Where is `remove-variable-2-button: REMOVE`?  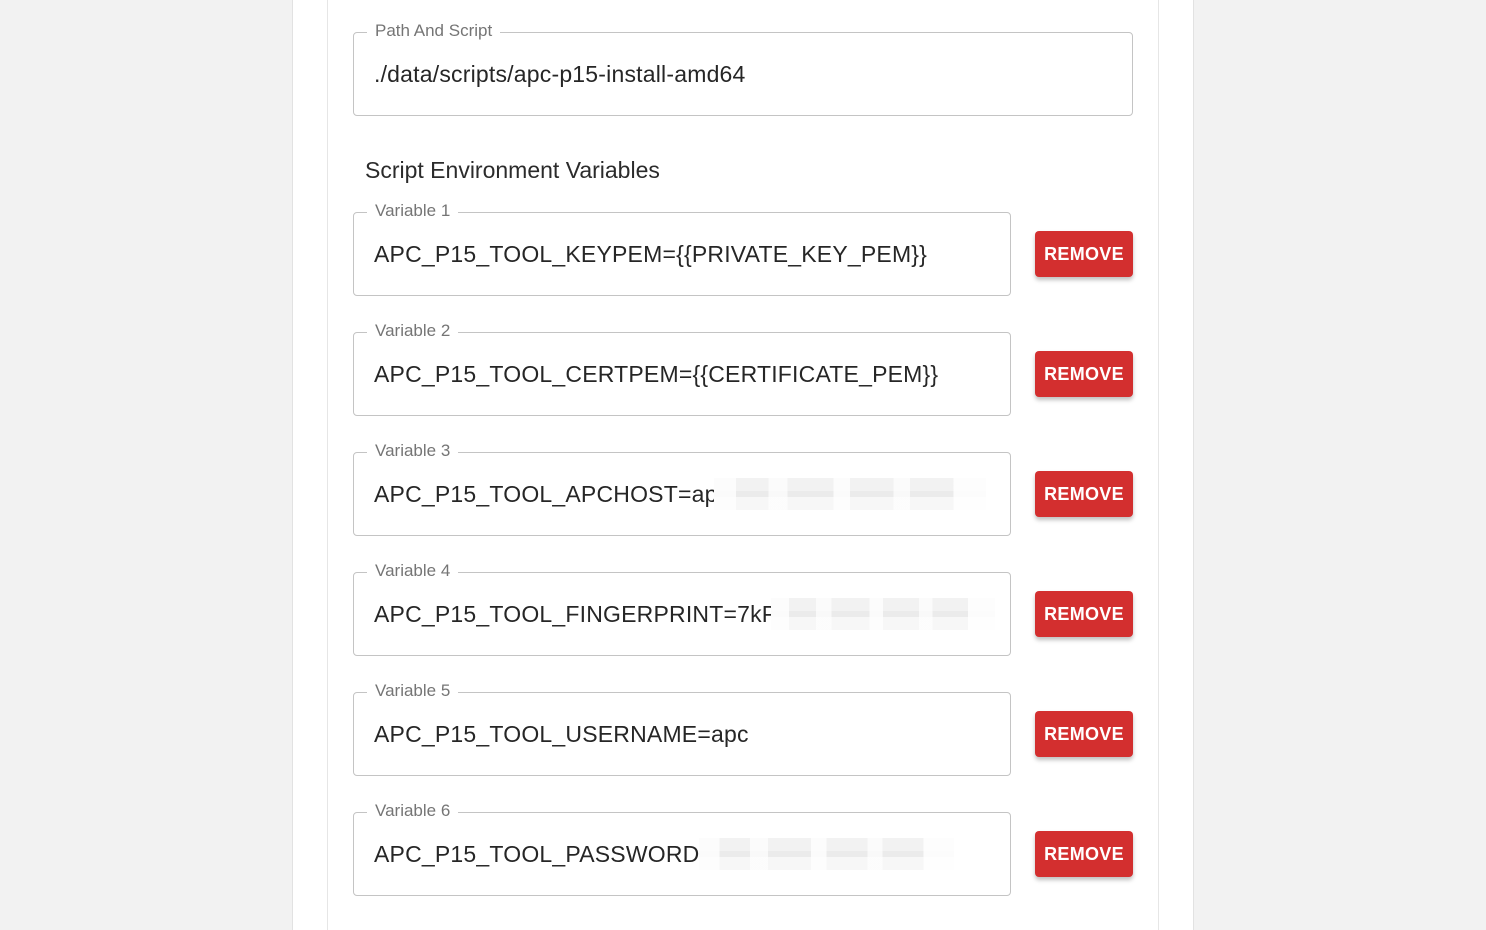
remove-variable-2-button: REMOVE is located at coordinates (1084, 374).